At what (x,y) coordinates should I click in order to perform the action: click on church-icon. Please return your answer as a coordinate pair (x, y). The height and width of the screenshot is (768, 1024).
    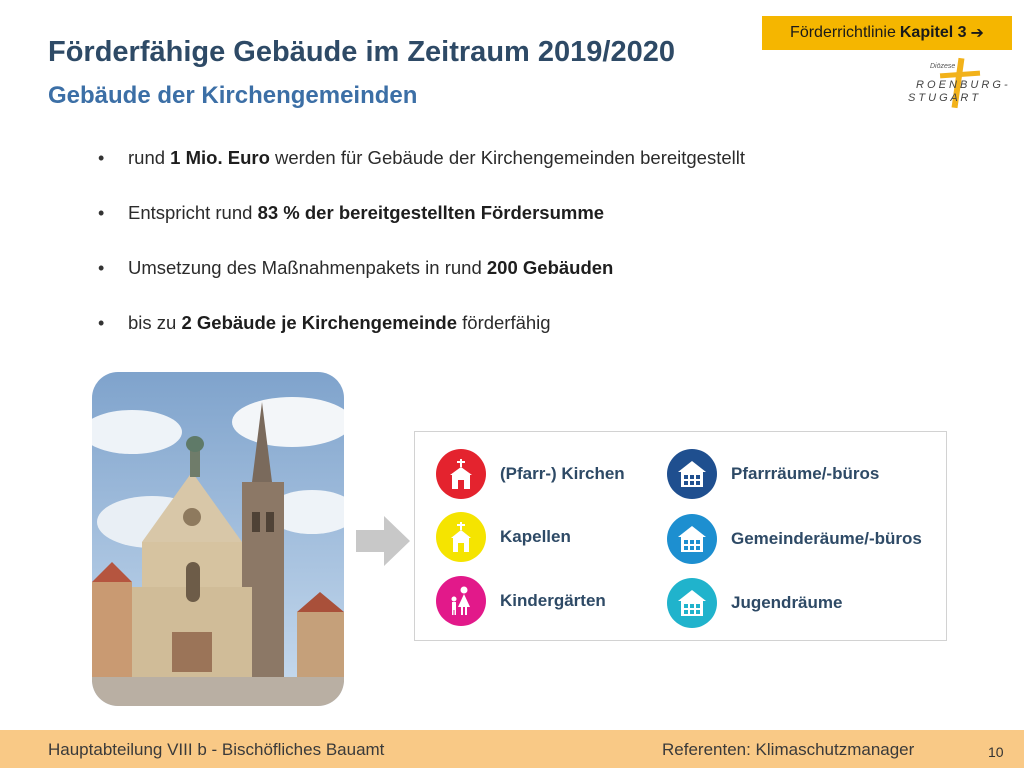
    Looking at the image, I should click on (461, 474).